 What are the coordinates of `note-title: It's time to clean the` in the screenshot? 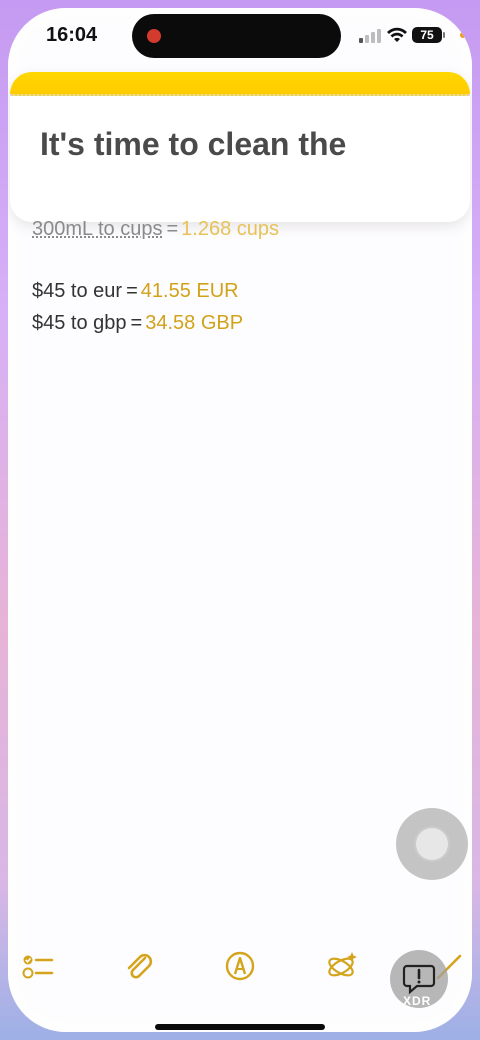 It's located at (193, 144).